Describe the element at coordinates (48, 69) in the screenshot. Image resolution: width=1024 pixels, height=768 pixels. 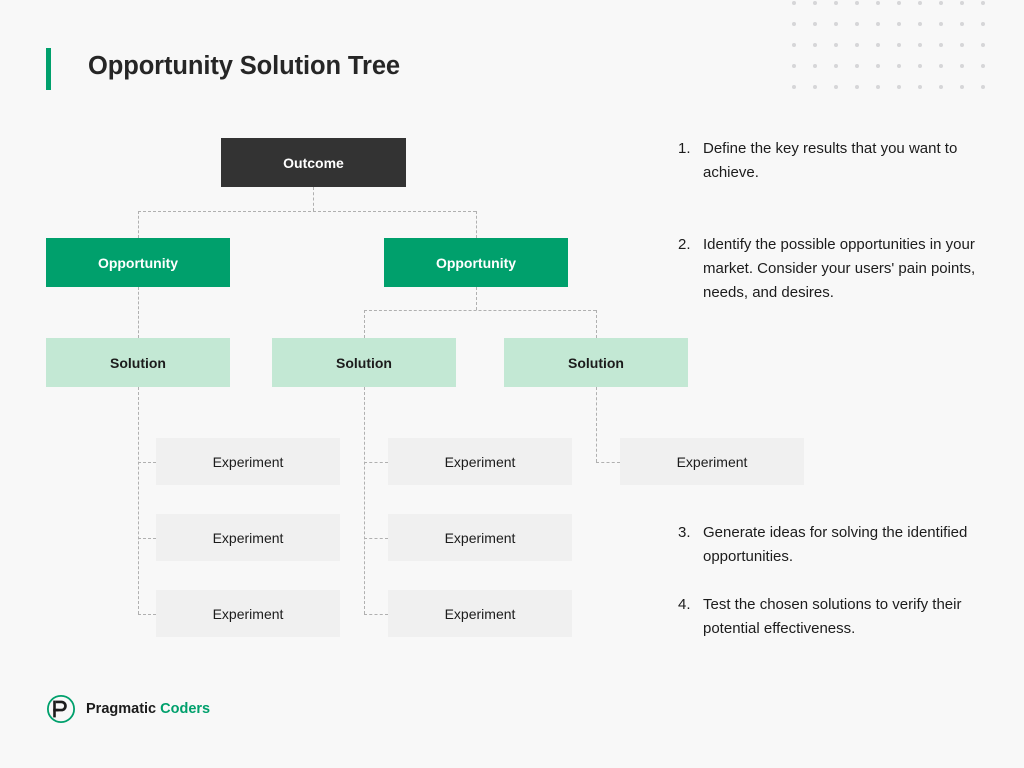
I see `title-accent-bar` at that location.